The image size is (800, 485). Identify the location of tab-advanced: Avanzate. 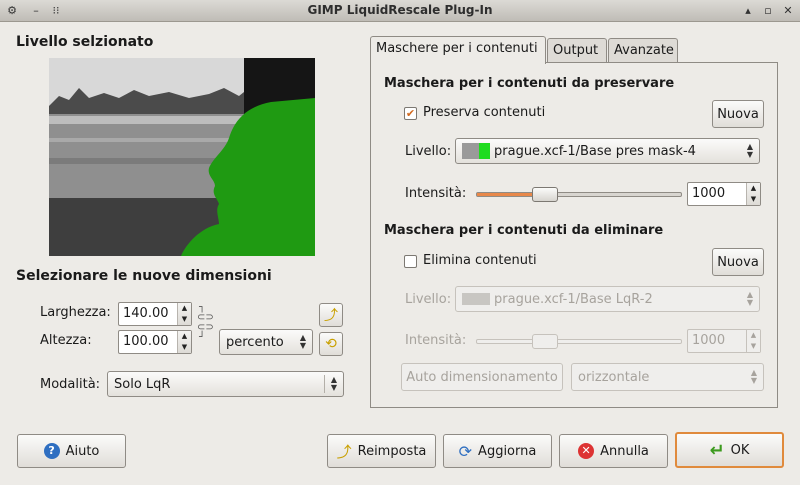
(643, 50).